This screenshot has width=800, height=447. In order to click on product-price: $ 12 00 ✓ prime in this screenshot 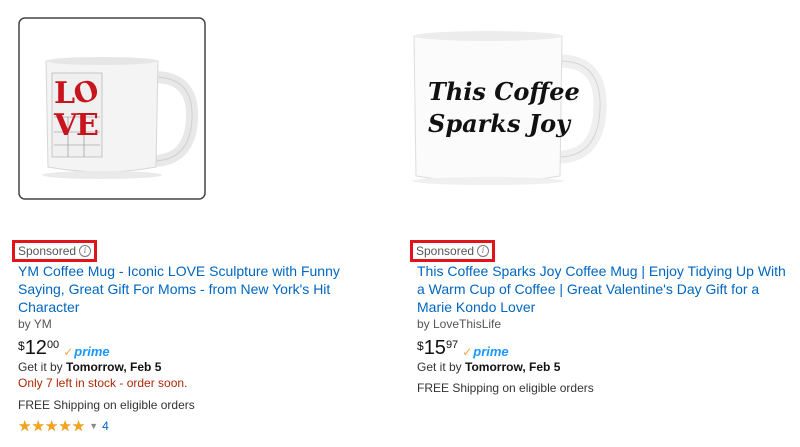, I will do `click(64, 348)`.